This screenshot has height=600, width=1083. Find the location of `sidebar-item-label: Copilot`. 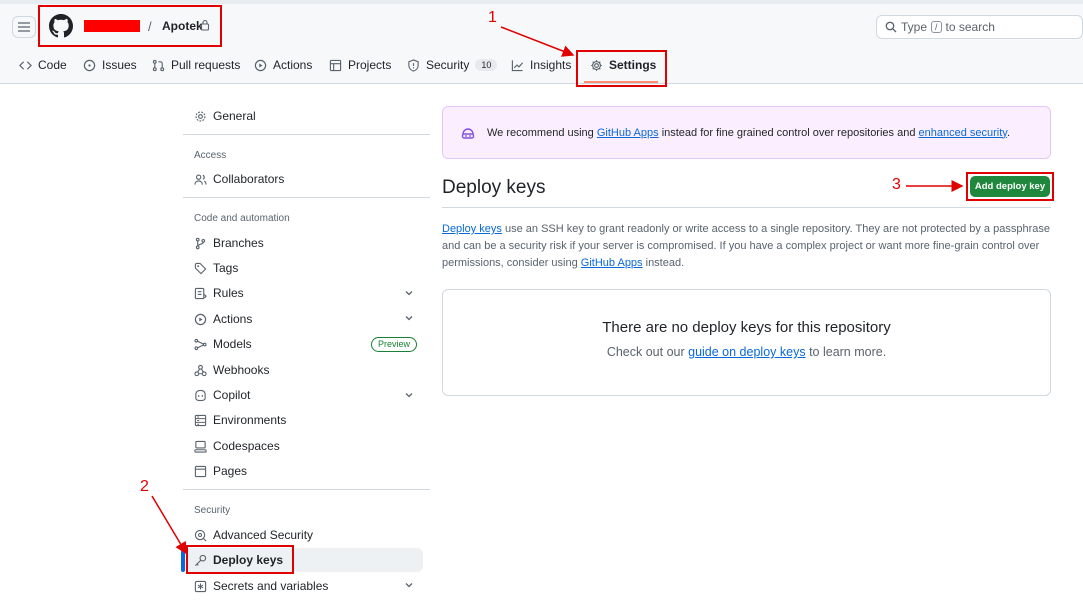

sidebar-item-label: Copilot is located at coordinates (232, 395).